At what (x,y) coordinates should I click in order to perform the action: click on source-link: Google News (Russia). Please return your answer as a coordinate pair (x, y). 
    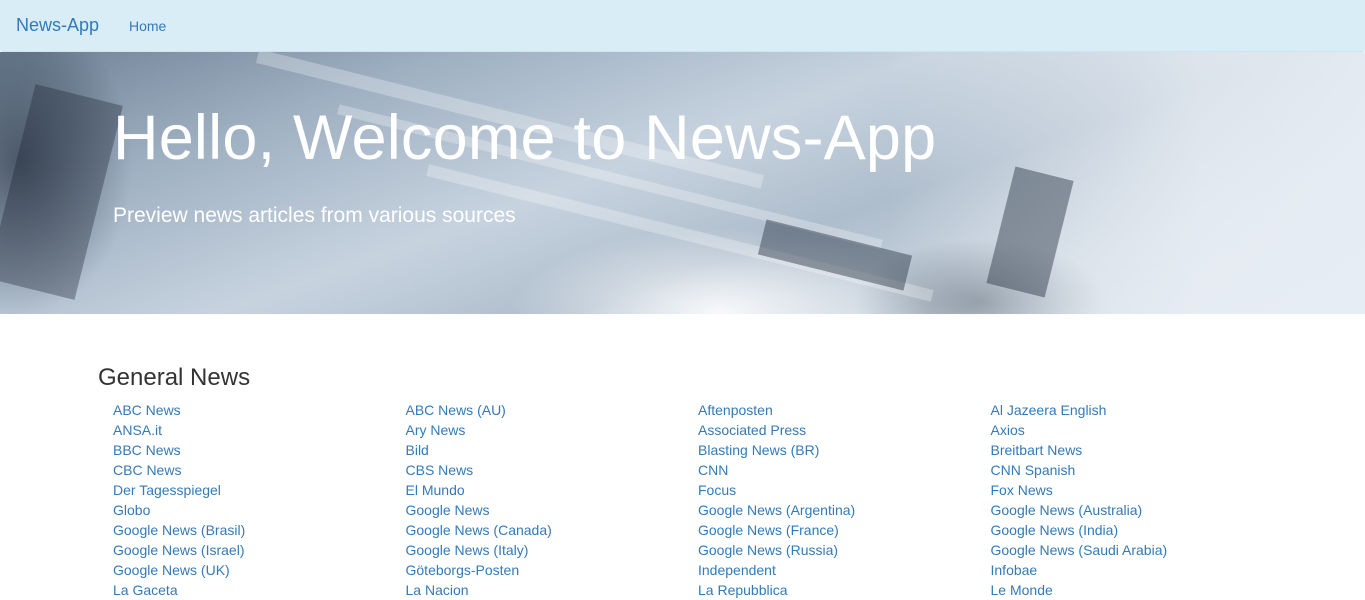
    Looking at the image, I should click on (844, 550).